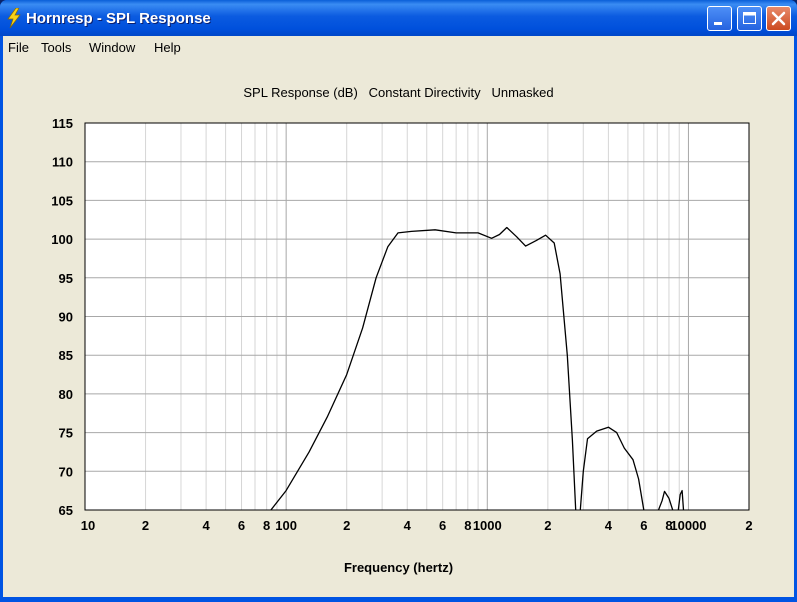 Image resolution: width=797 pixels, height=602 pixels. Describe the element at coordinates (66, 278) in the screenshot. I see `y-tick-label: 95` at that location.